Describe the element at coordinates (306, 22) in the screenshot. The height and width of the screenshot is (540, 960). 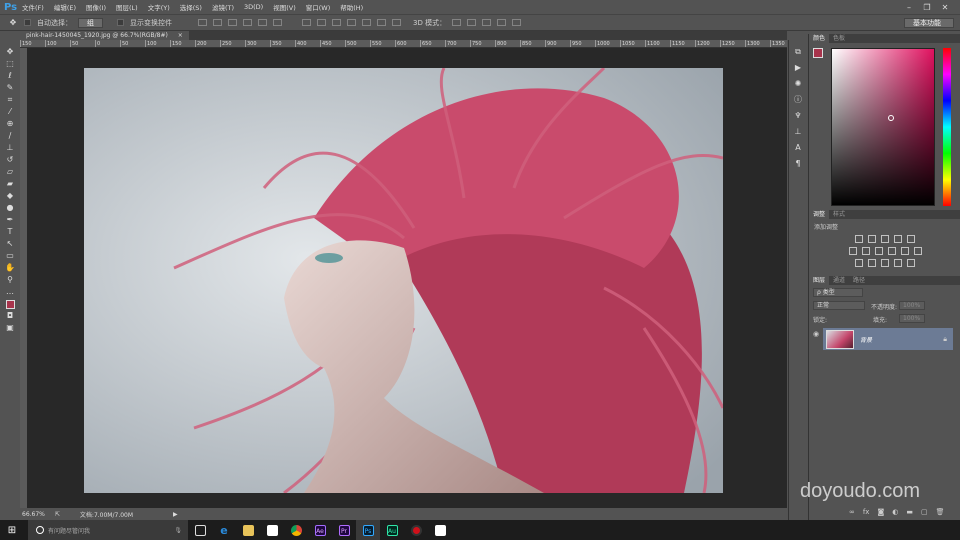
I see `distribute-top-icon` at that location.